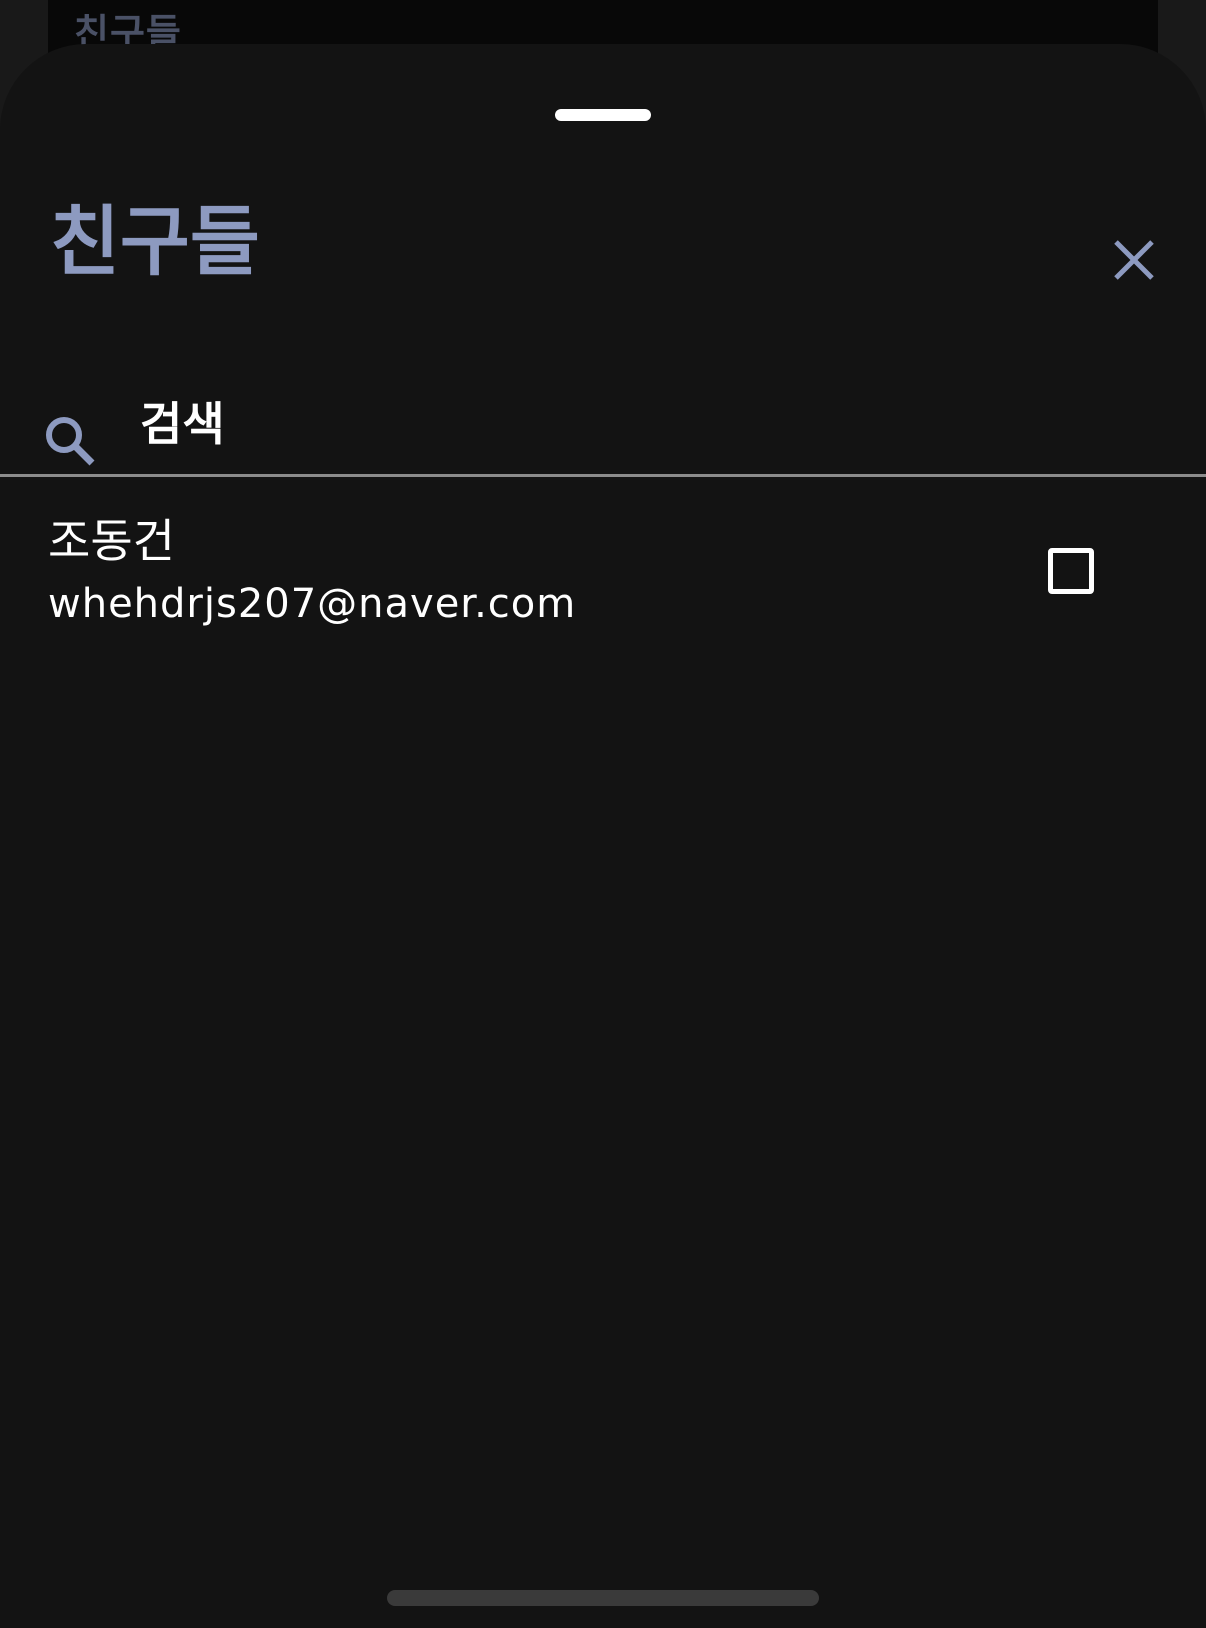 Image resolution: width=1206 pixels, height=1628 pixels. I want to click on search-input, so click(640, 424).